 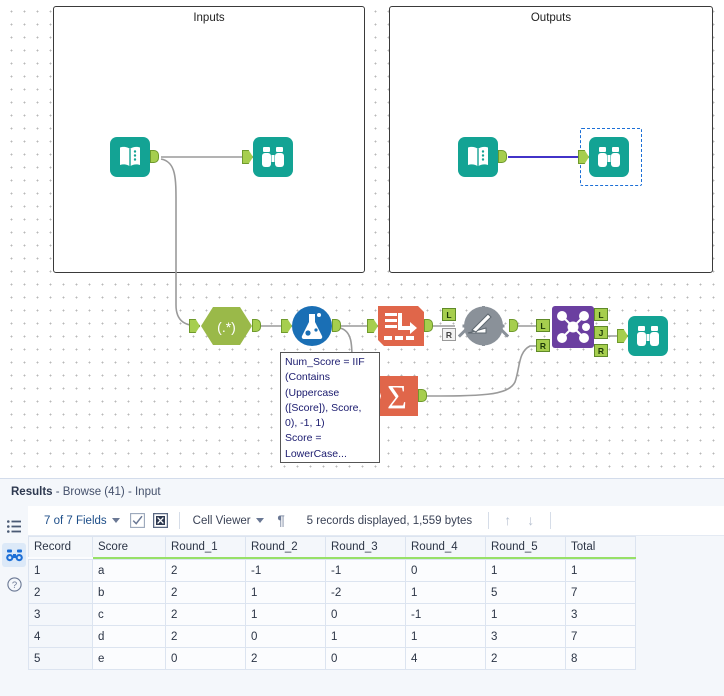 What do you see at coordinates (129, 658) in the screenshot?
I see `table-cell: e` at bounding box center [129, 658].